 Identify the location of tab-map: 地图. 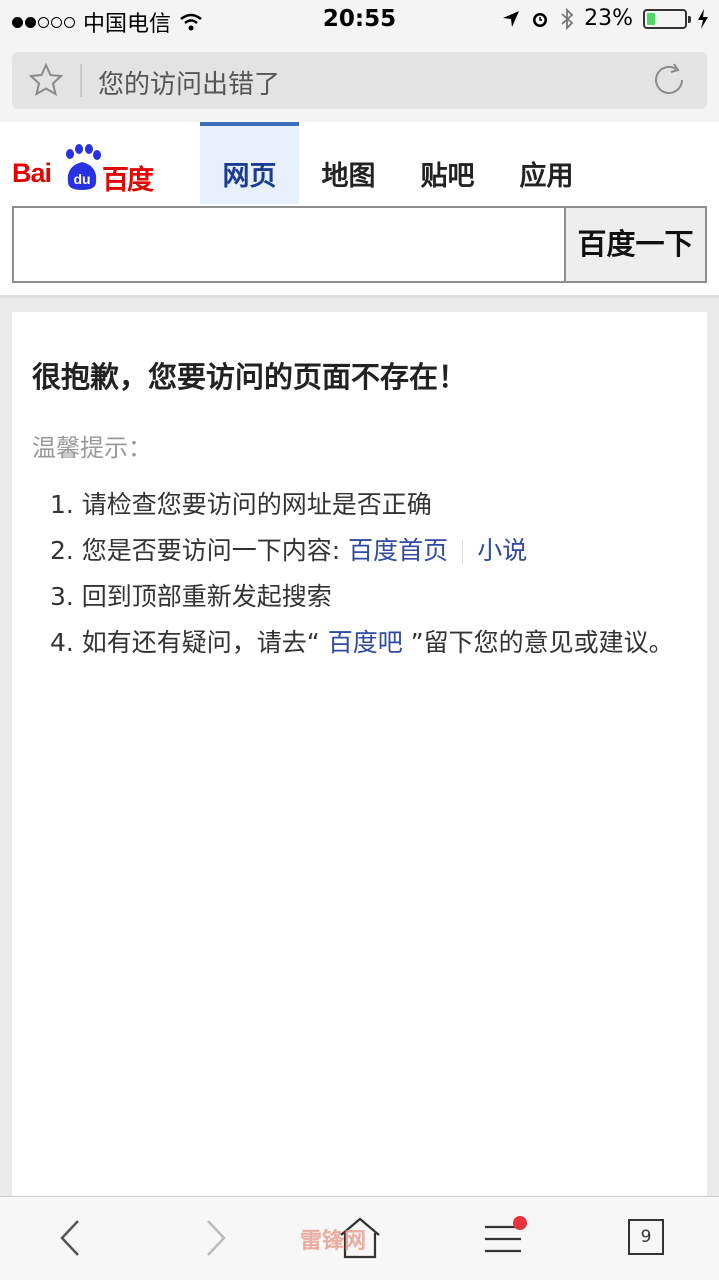
(348, 163).